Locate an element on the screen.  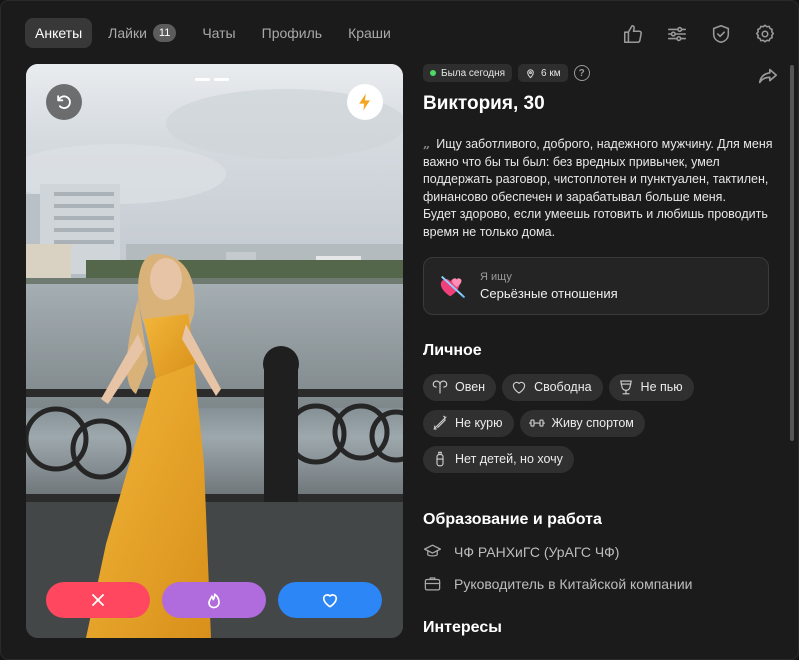
top-nav: Анкеты Лайки 11 Чаты Профиль Краши is located at coordinates (213, 33).